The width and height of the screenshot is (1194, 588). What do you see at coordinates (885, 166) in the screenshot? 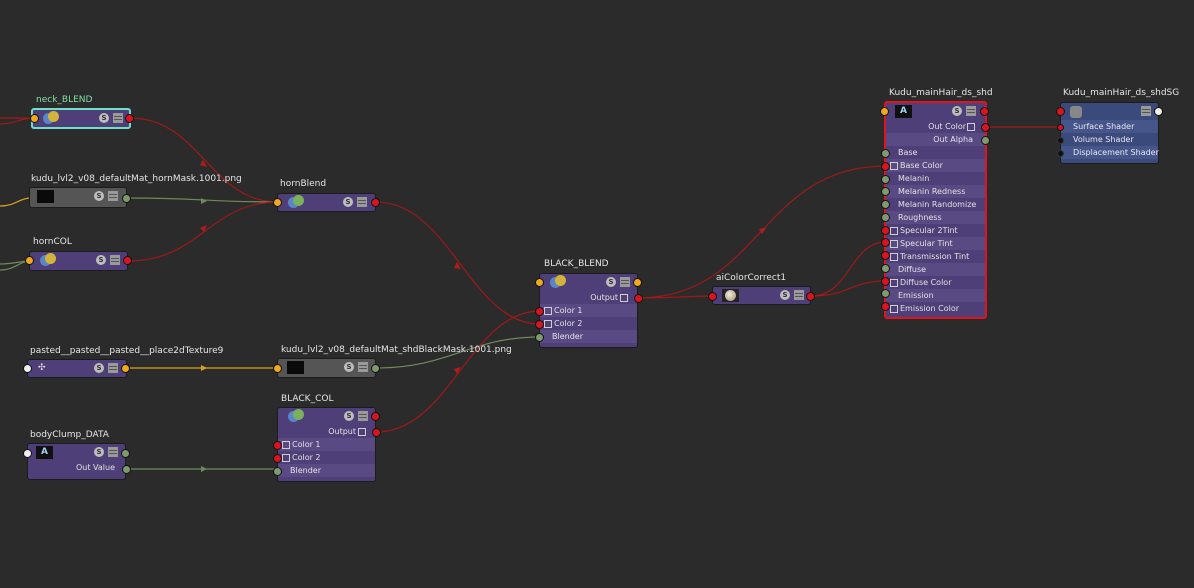
I see `input-port-base-color` at bounding box center [885, 166].